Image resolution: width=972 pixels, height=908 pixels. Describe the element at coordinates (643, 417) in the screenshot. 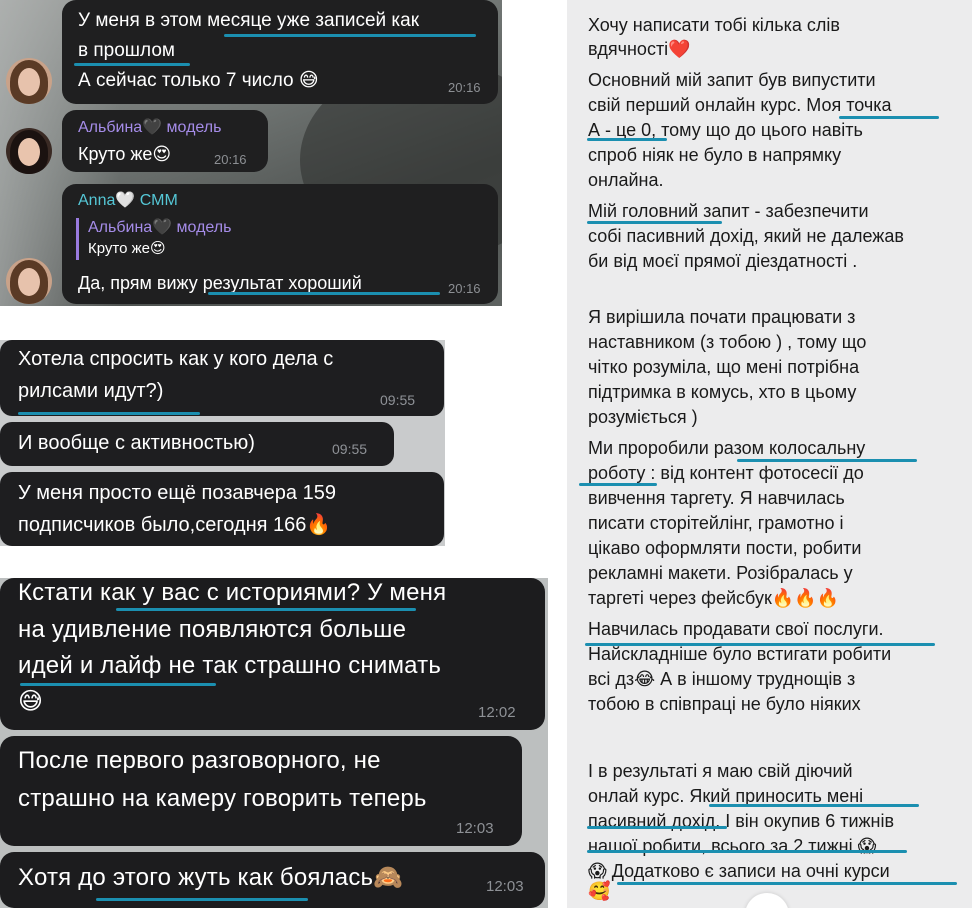

I see `testimonial-text-line: розуміється )` at that location.